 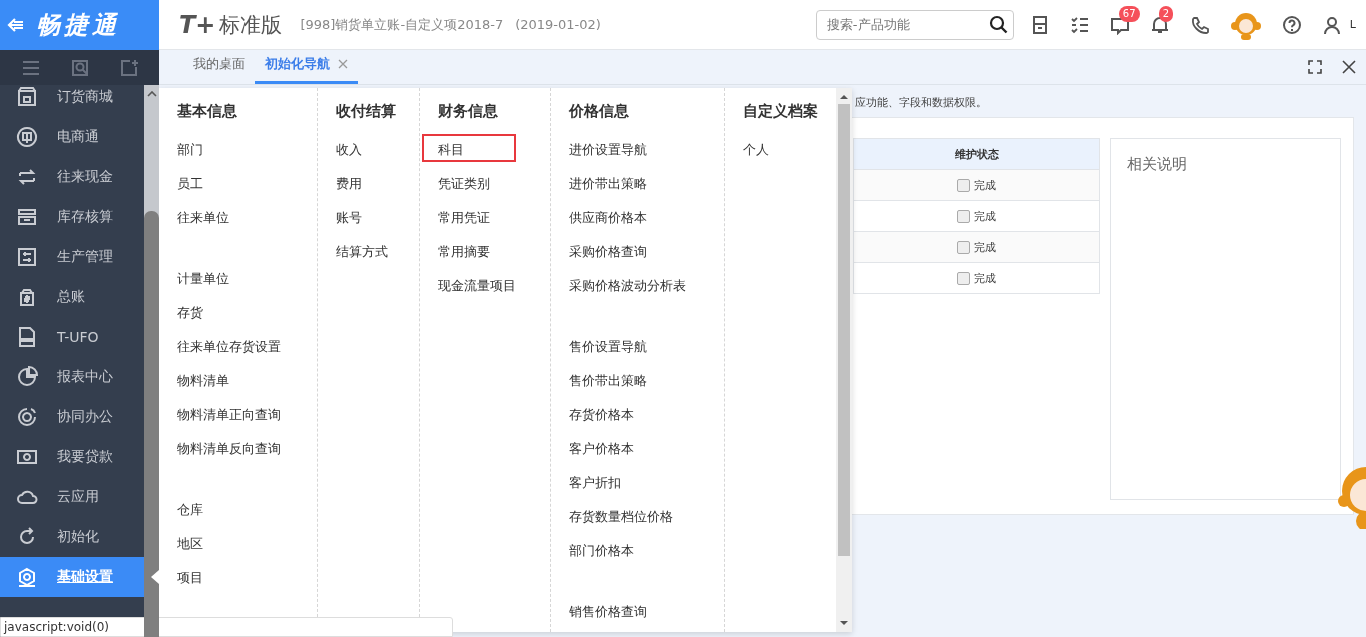 I want to click on menu-item: 存货, so click(x=238, y=314).